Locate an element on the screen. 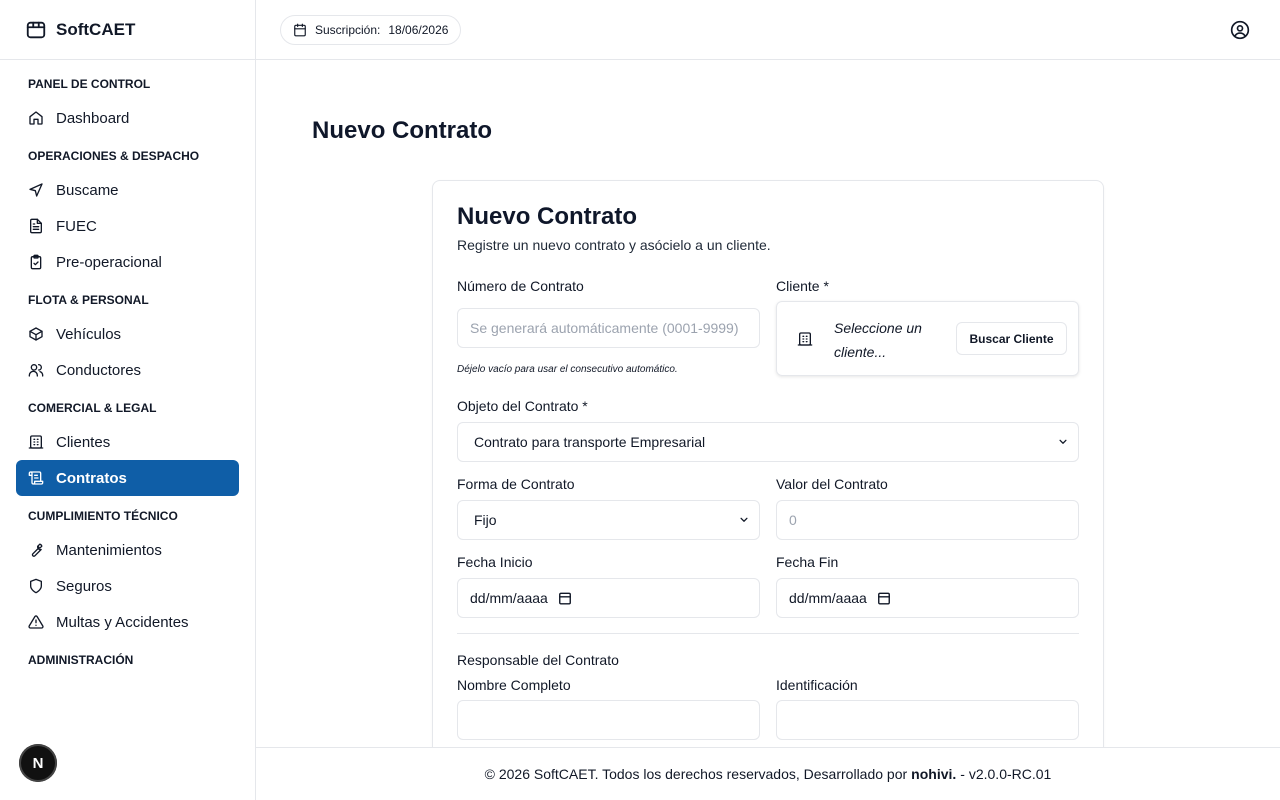  responsable-heading: Responsable del Contrato is located at coordinates (538, 660).